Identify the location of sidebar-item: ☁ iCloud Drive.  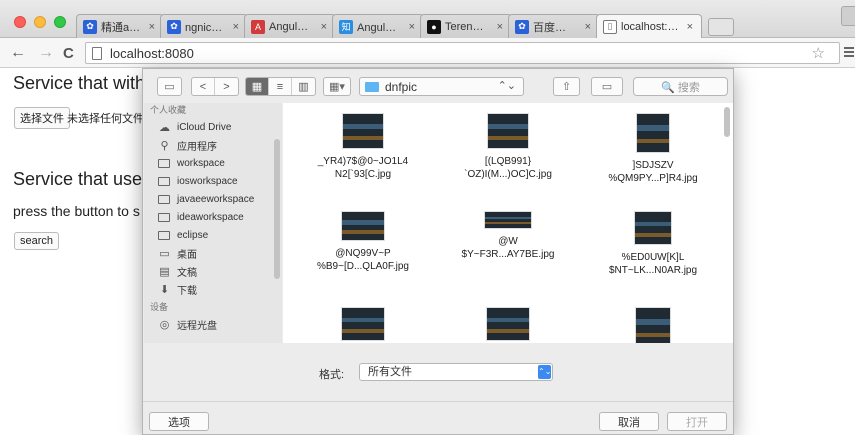
(213, 127).